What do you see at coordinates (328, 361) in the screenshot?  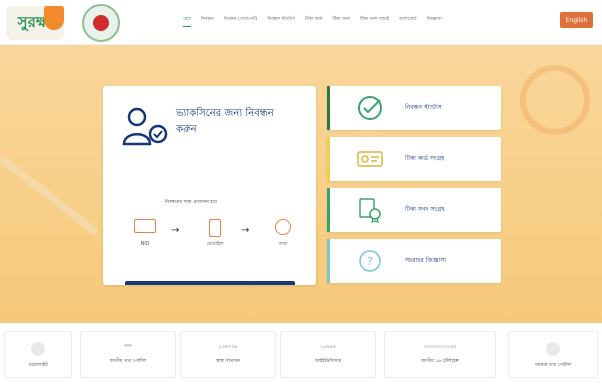 I see `footer-label: আইইডিসিআর` at bounding box center [328, 361].